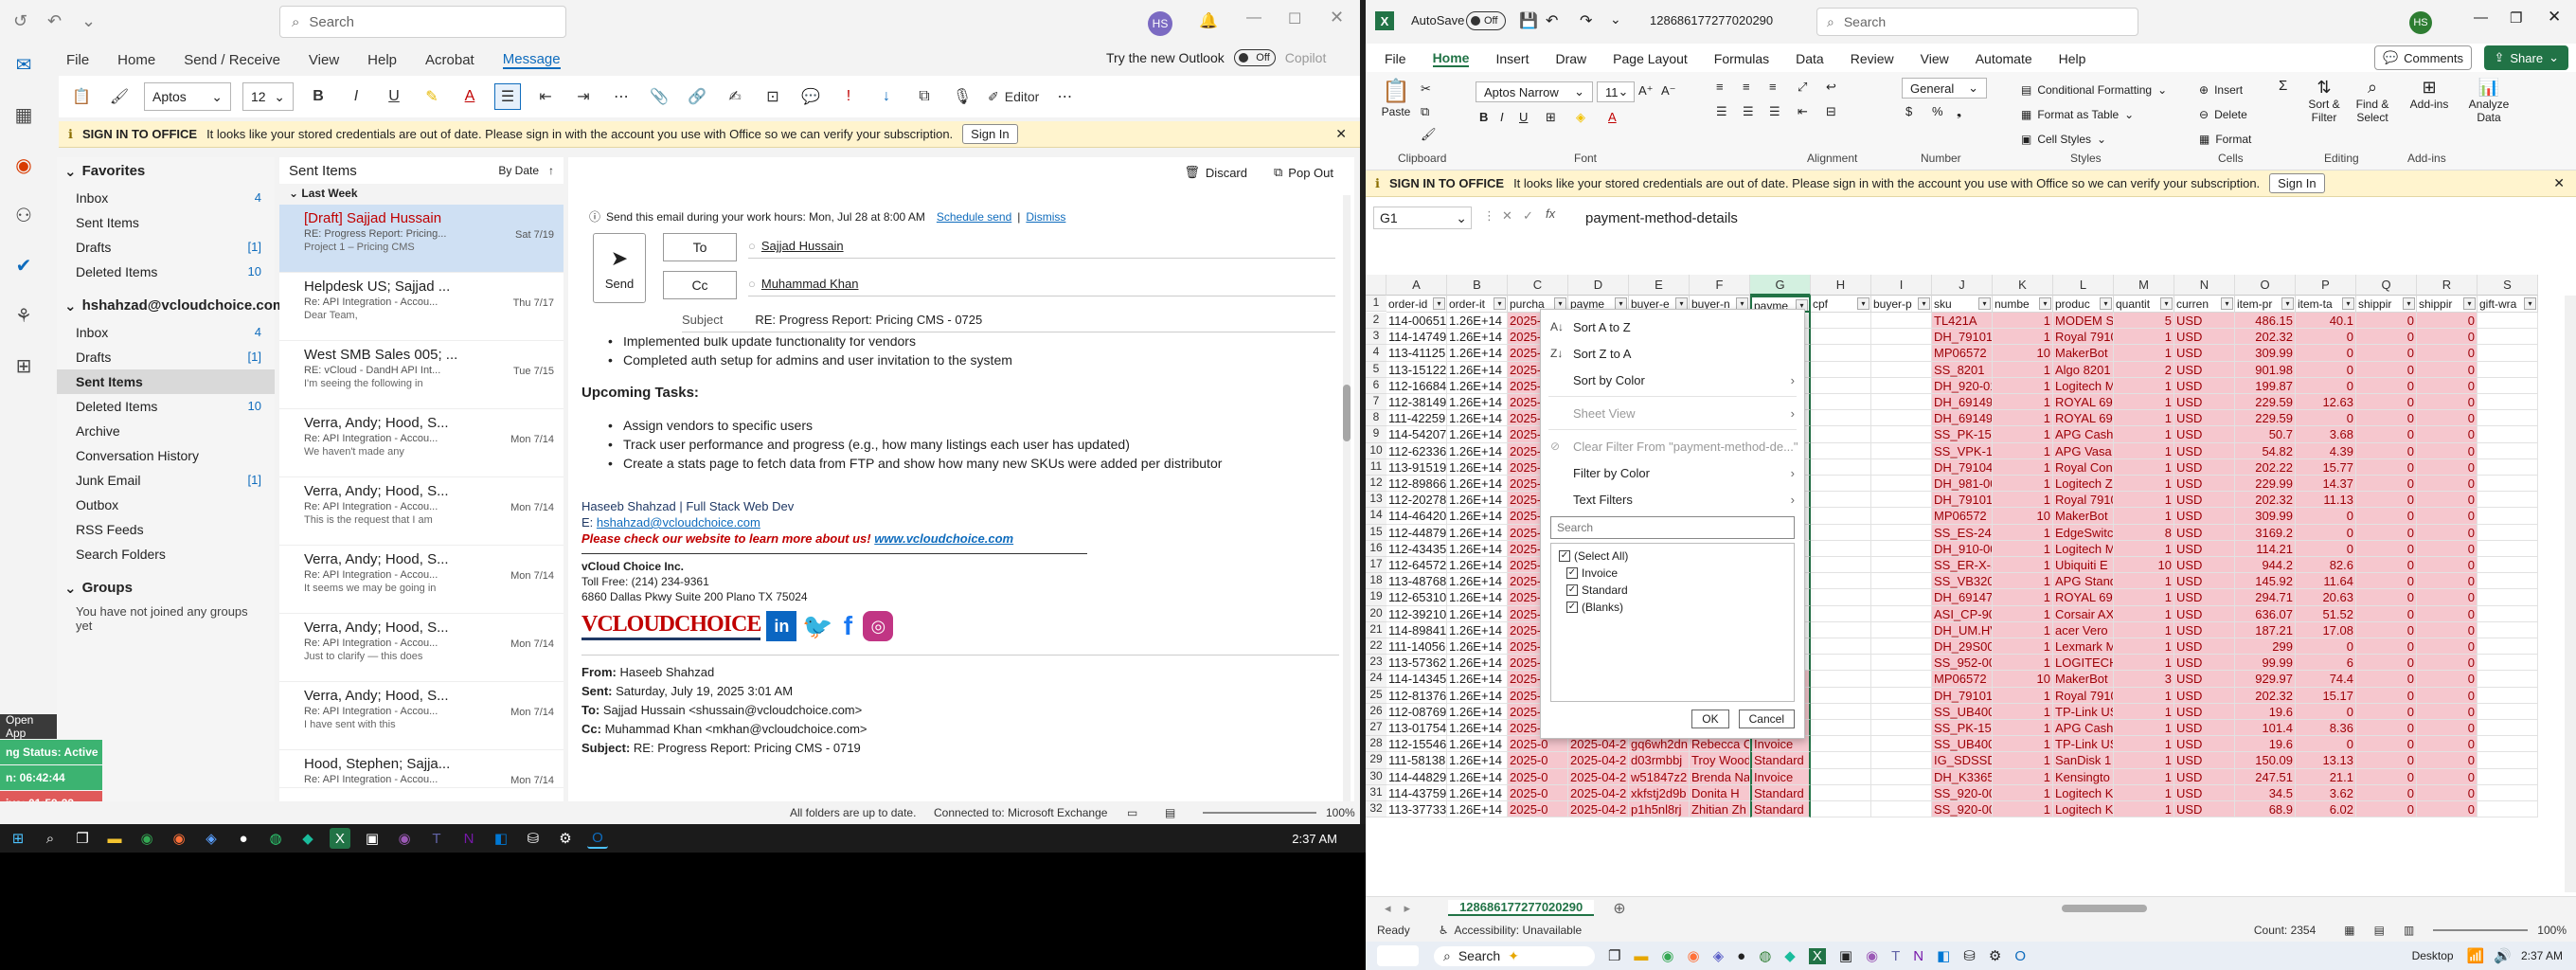 Image resolution: width=2576 pixels, height=970 pixels. Describe the element at coordinates (1064, 97) in the screenshot. I see `more-options-icon: ⋯` at that location.